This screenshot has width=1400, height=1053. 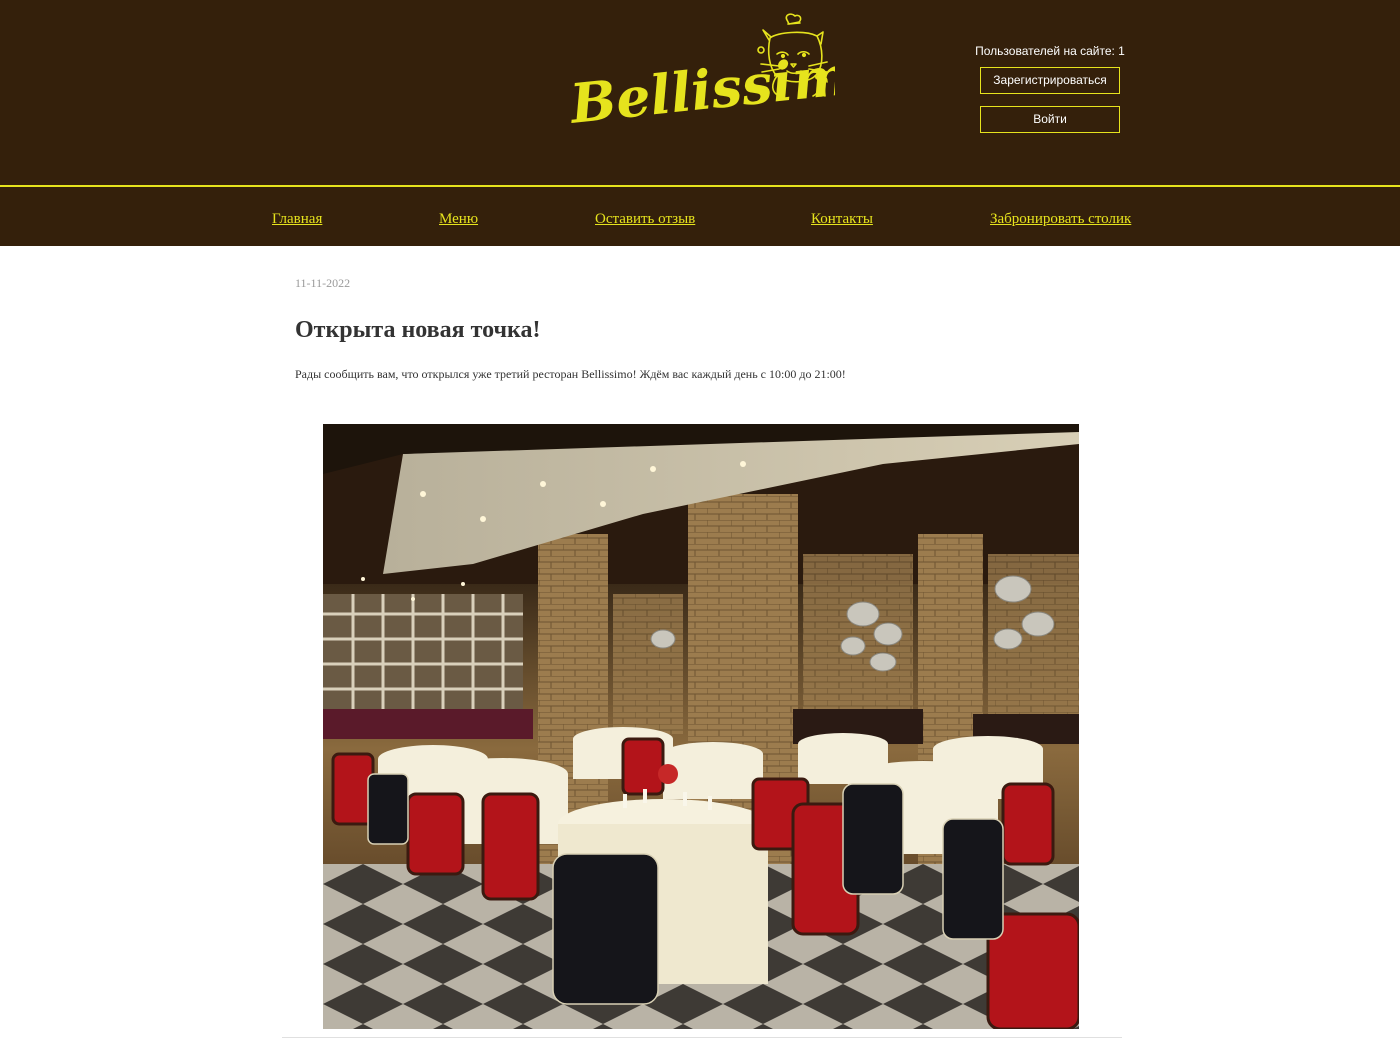 What do you see at coordinates (702, 1037) in the screenshot?
I see `content-divider` at bounding box center [702, 1037].